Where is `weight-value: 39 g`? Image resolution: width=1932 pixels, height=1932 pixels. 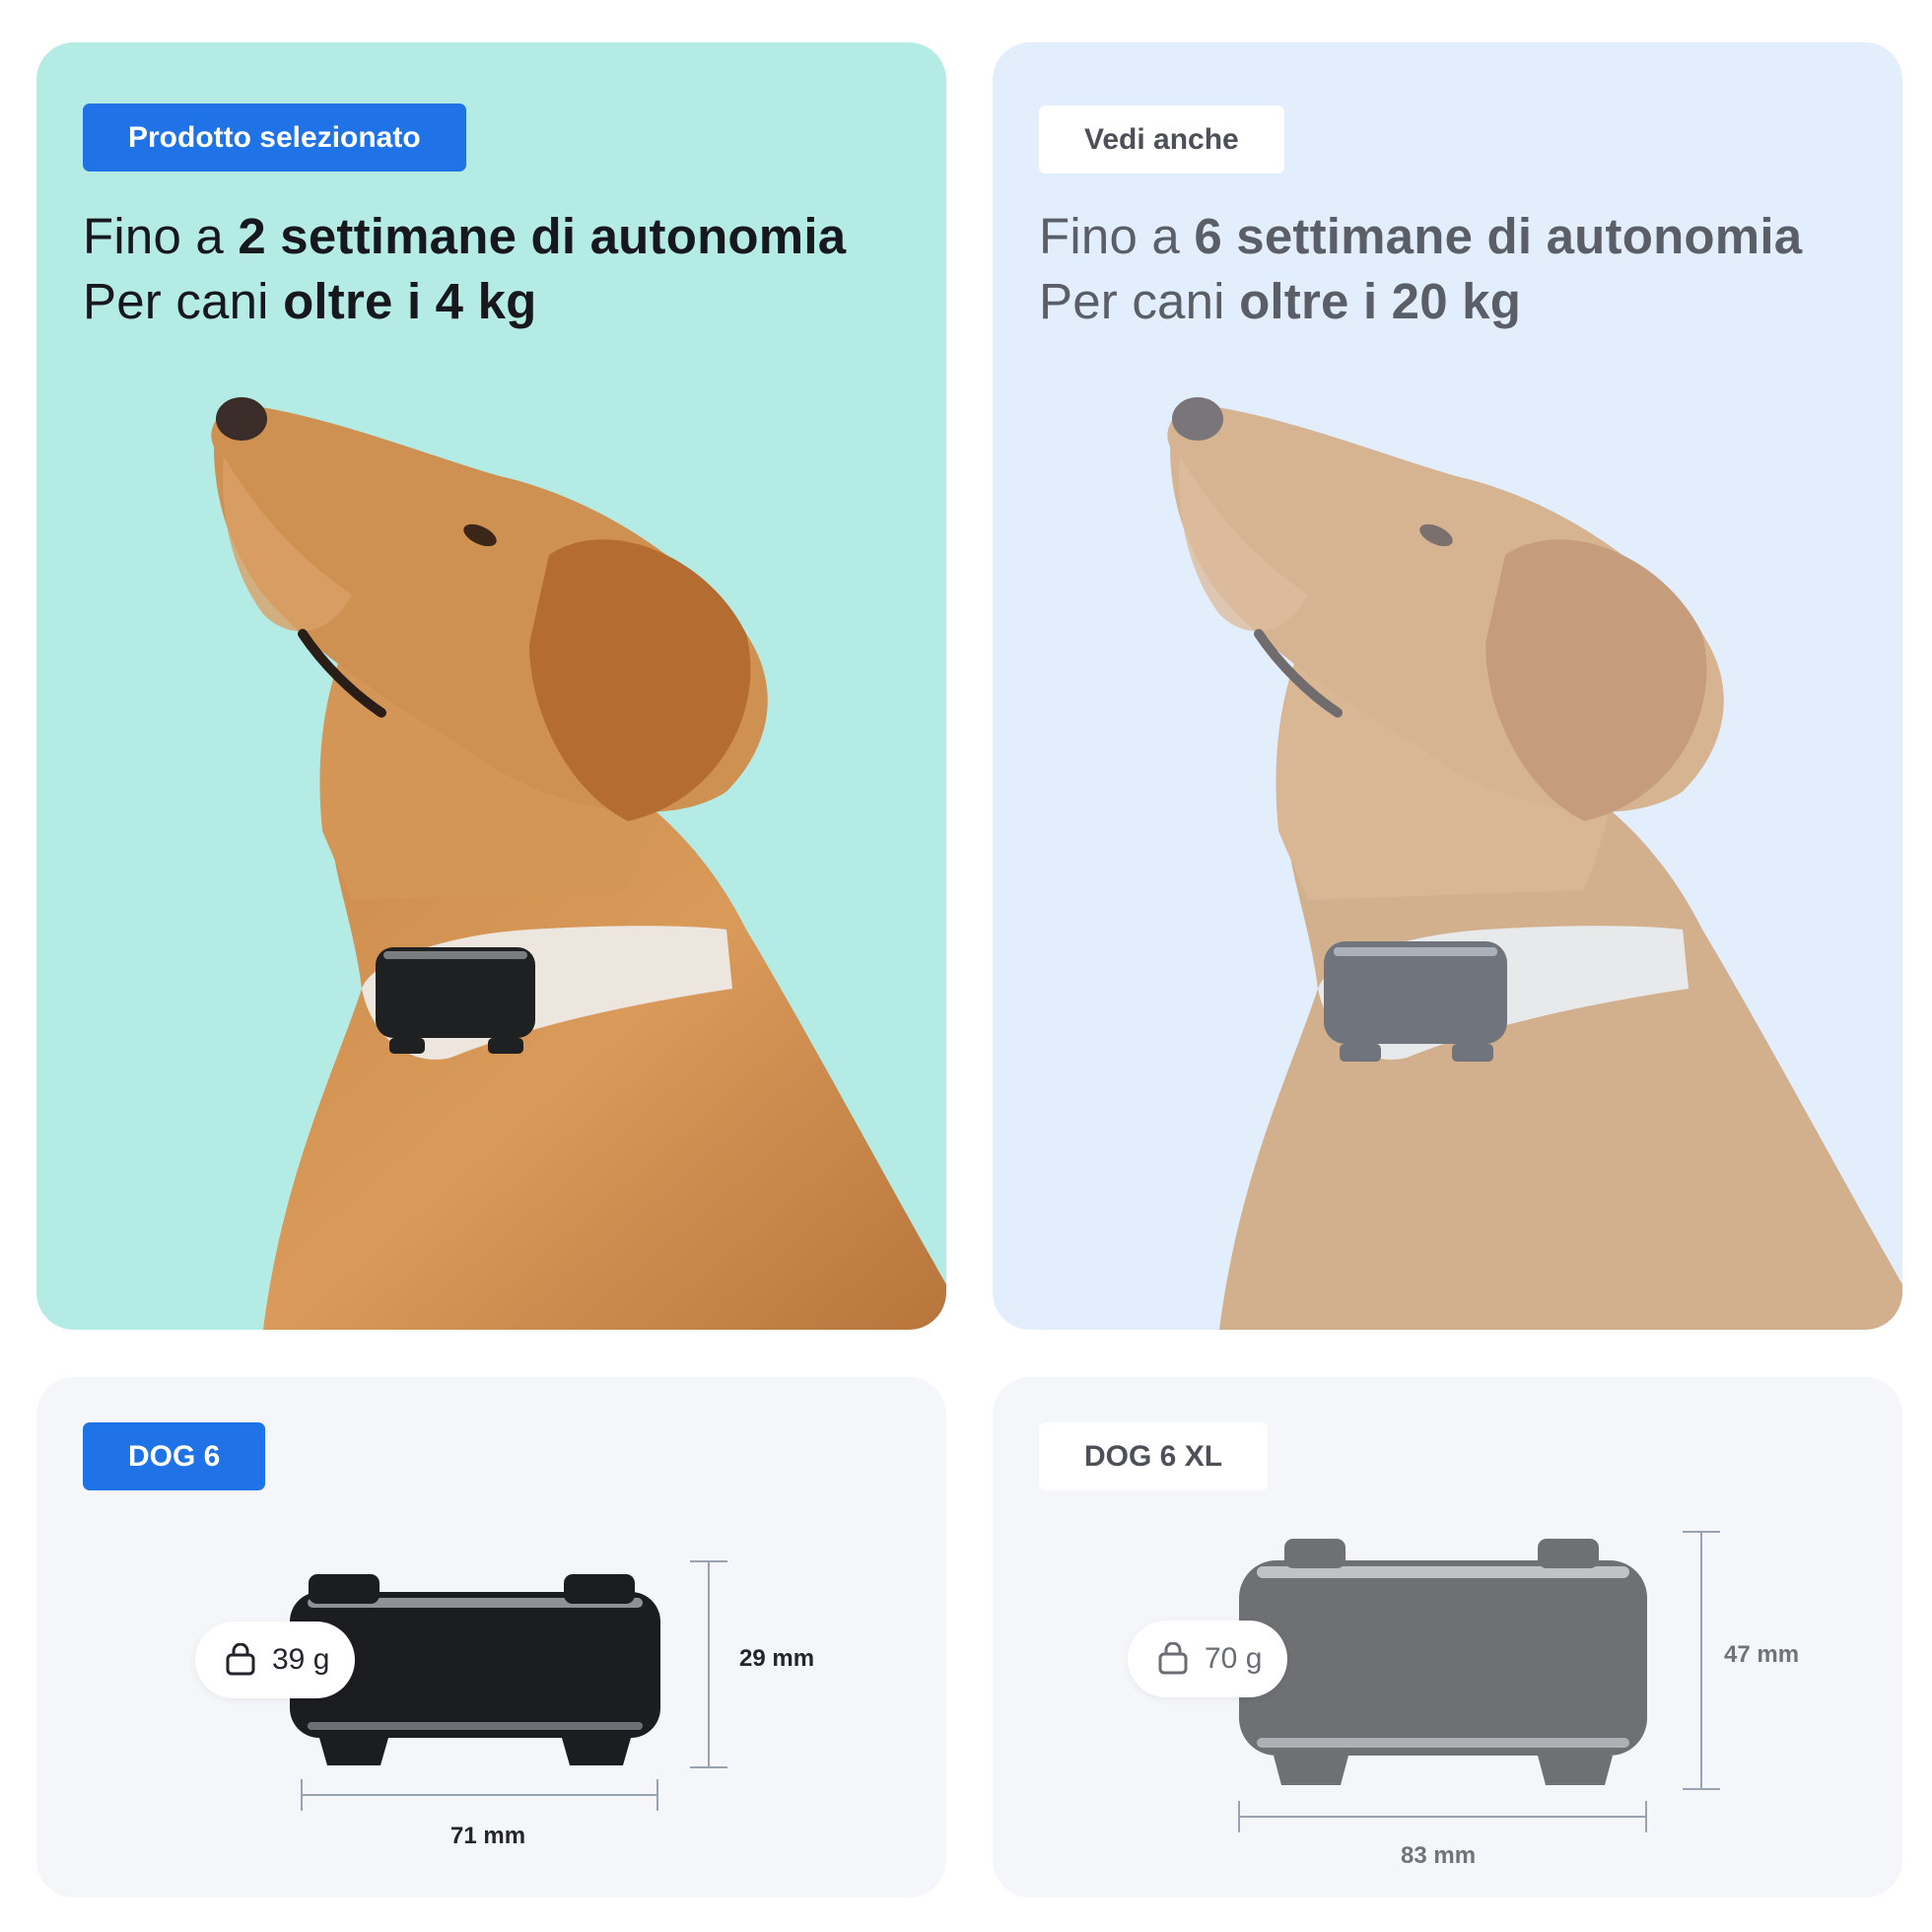
weight-value: 39 g is located at coordinates (301, 1660).